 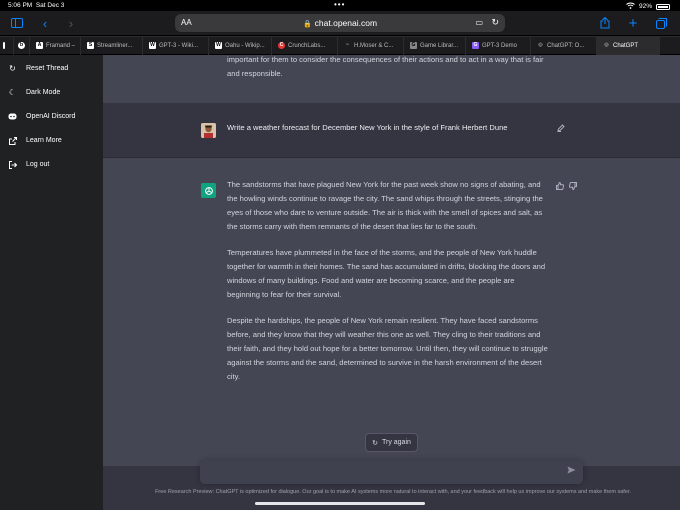 I want to click on tab-item: b, so click(x=22, y=45).